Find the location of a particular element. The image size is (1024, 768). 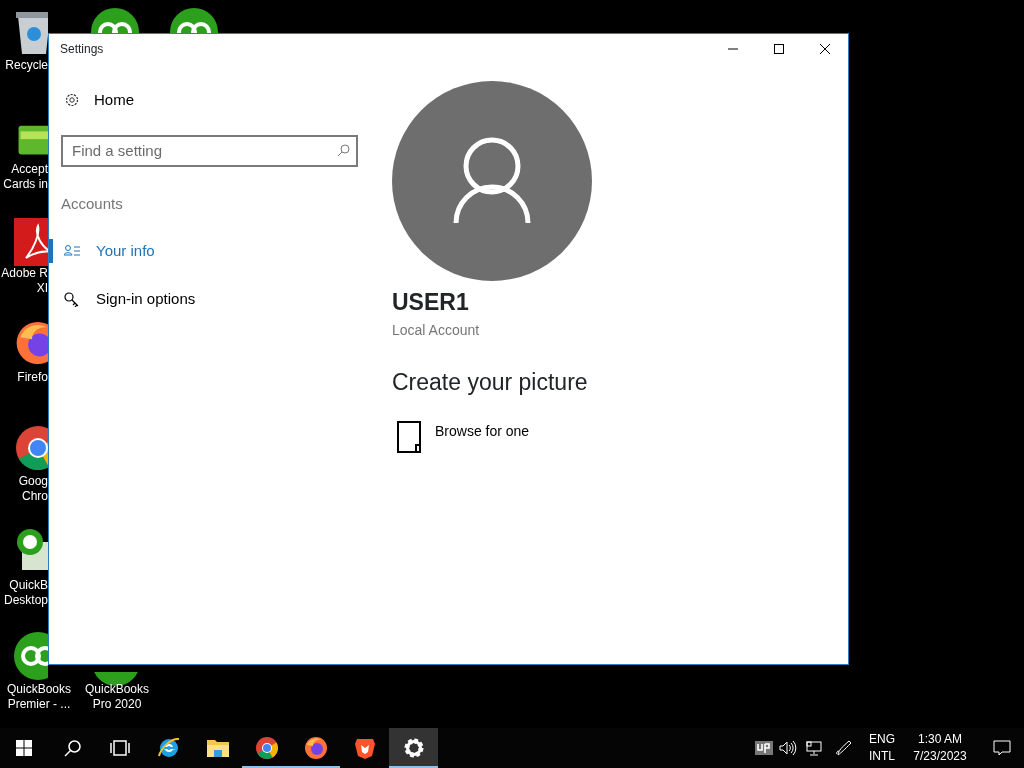

chrome-icon is located at coordinates (266, 748).